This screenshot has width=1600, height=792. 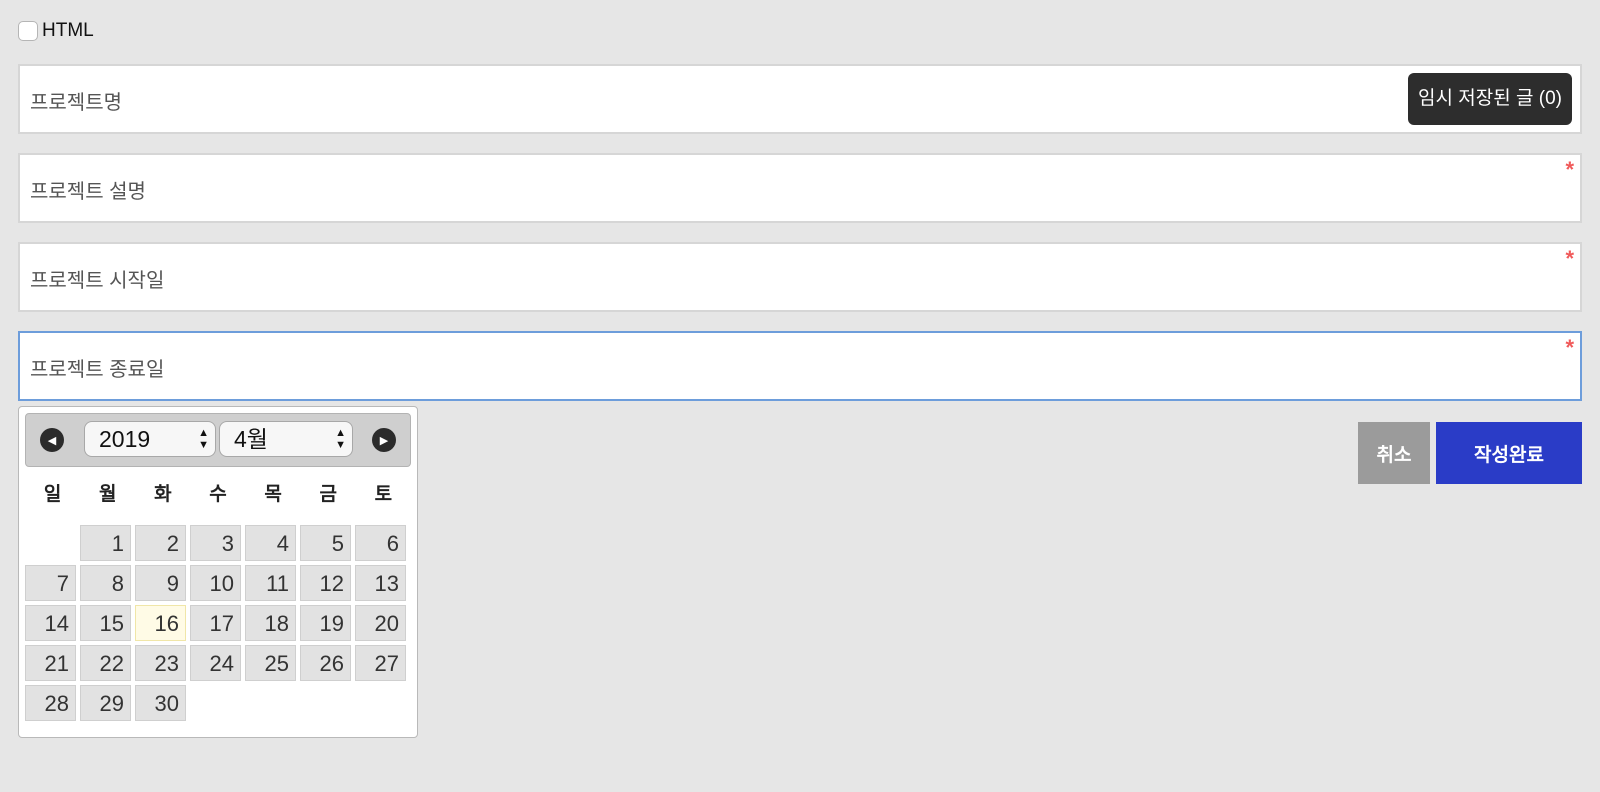 What do you see at coordinates (1490, 99) in the screenshot?
I see `temp-saved-button: 임시 저장된 글 (0)` at bounding box center [1490, 99].